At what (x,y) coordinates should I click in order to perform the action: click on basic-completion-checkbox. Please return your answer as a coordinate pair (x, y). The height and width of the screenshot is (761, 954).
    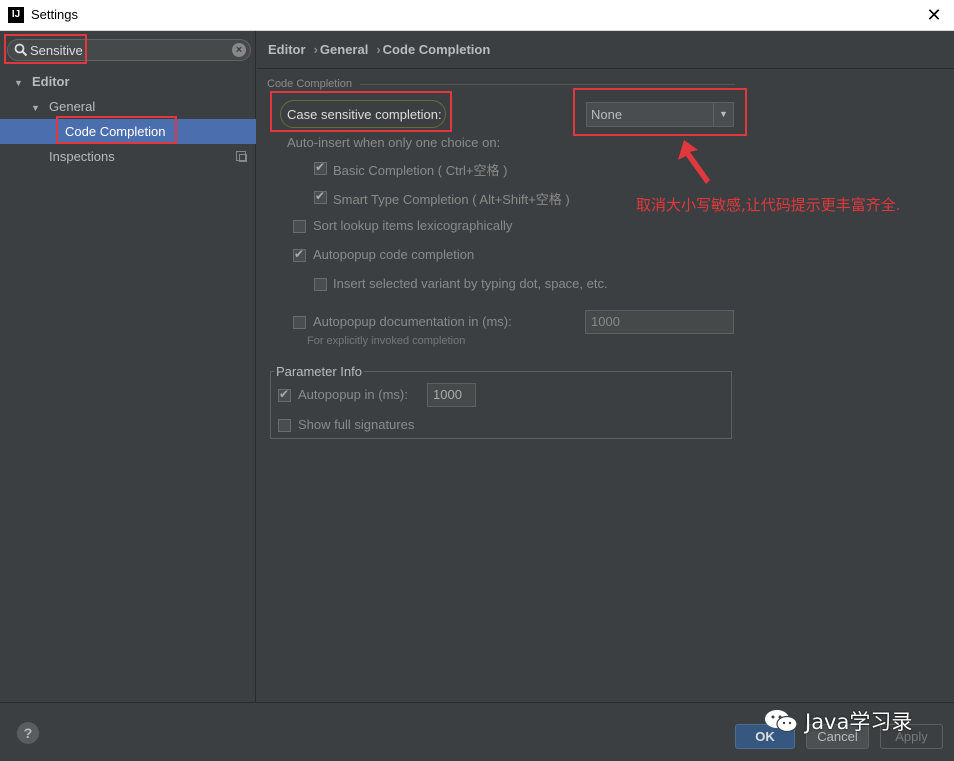
    Looking at the image, I should click on (320, 167).